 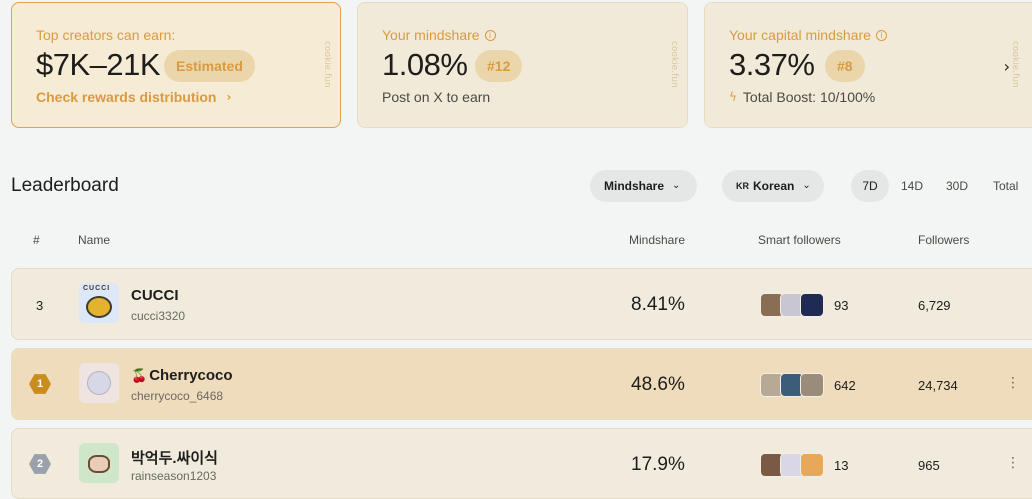 I want to click on avatar-text: CUCCI, so click(x=97, y=288).